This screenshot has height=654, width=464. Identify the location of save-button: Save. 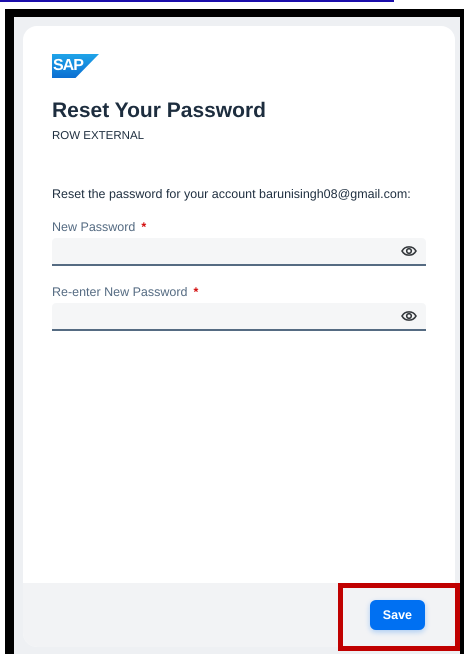
(397, 615).